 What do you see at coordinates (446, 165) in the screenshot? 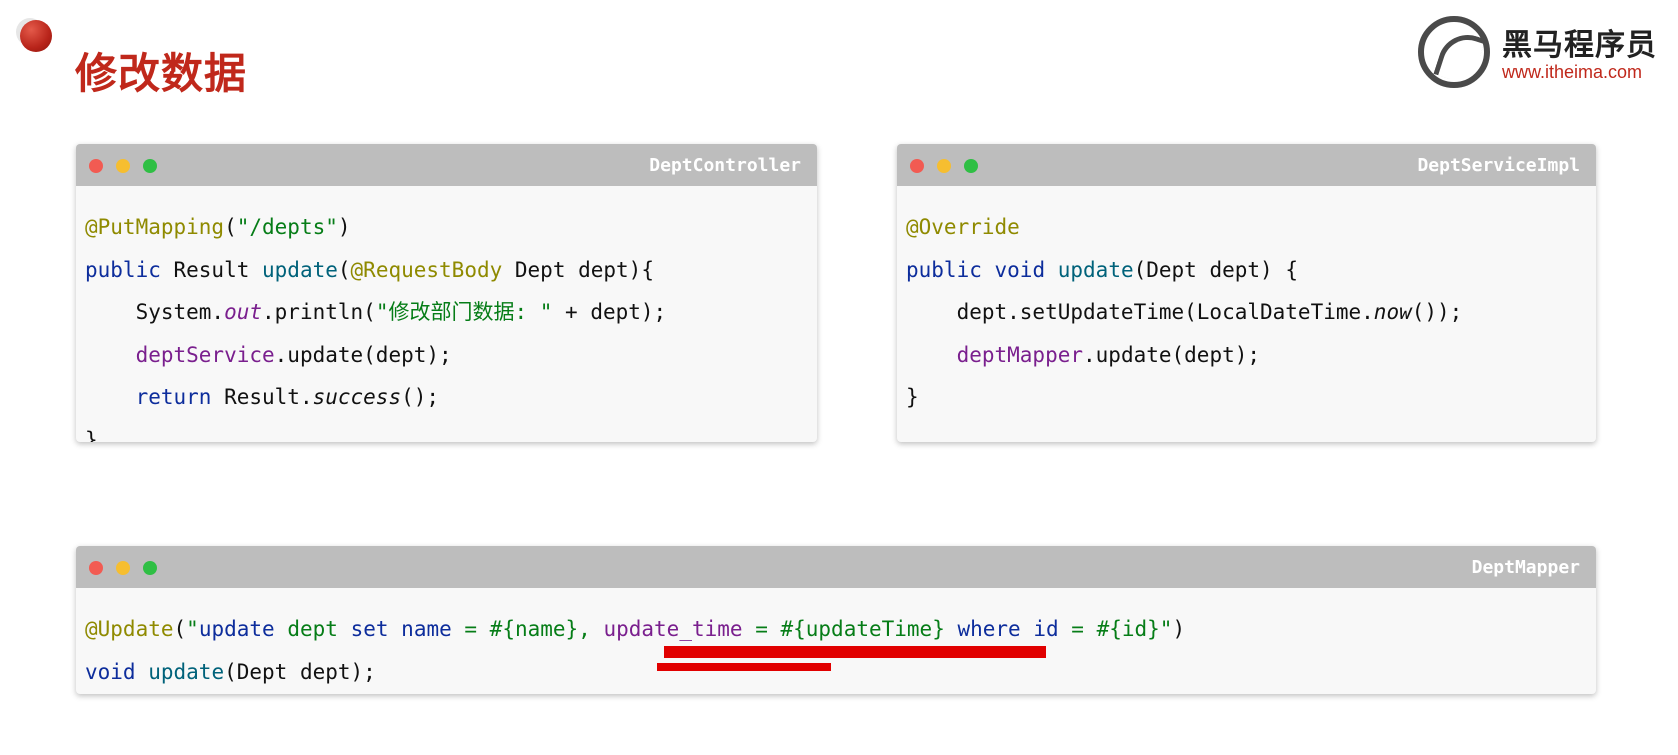
I see `window-titlebar: DeptController` at bounding box center [446, 165].